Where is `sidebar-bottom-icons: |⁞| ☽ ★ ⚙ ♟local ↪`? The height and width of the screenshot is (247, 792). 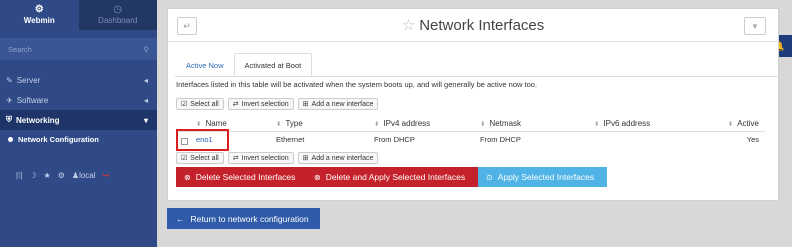 sidebar-bottom-icons: |⁞| ☽ ★ ⚙ ♟local ↪ is located at coordinates (78, 175).